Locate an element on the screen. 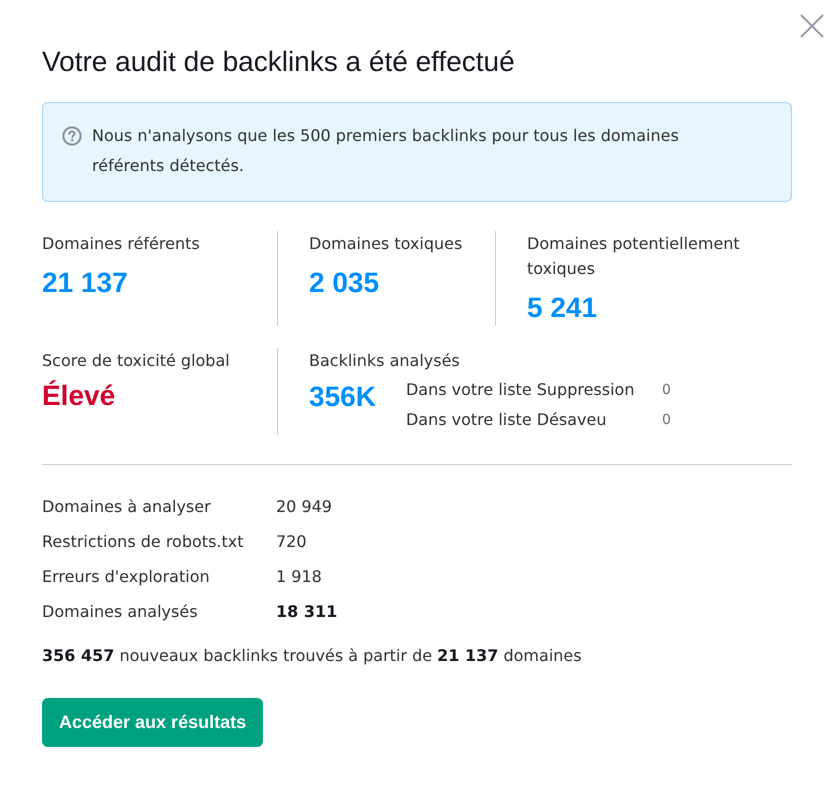 Image resolution: width=838 pixels, height=788 pixels. result-summary: 356 457 nouveaux backlinks trouvés à partir de 21 137 domaines is located at coordinates (312, 656).